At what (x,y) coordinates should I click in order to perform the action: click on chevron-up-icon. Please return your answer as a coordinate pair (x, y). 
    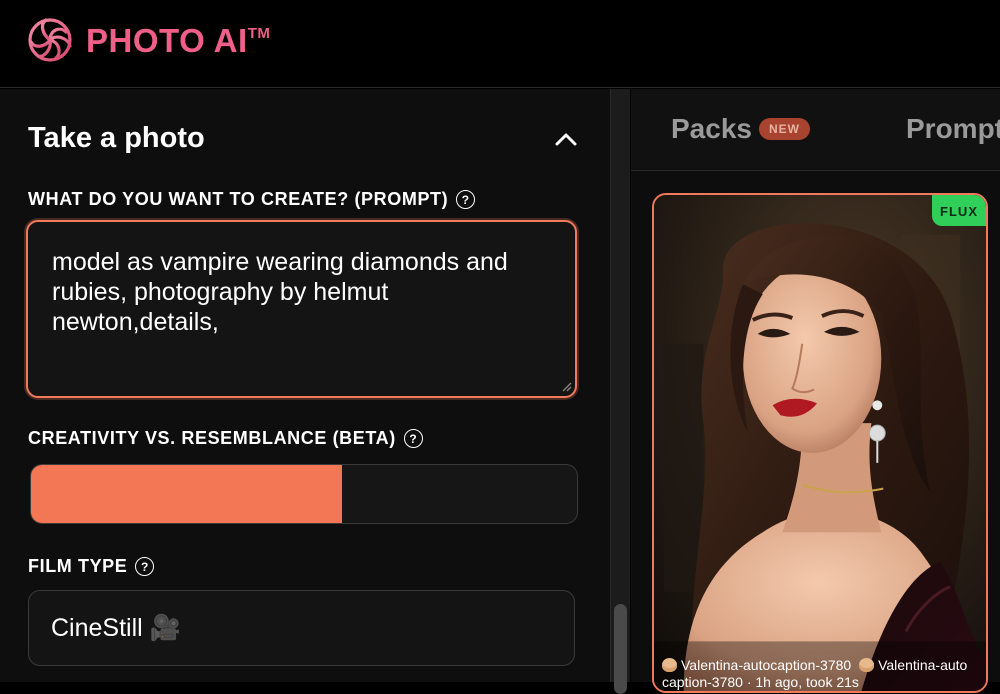
    Looking at the image, I should click on (566, 139).